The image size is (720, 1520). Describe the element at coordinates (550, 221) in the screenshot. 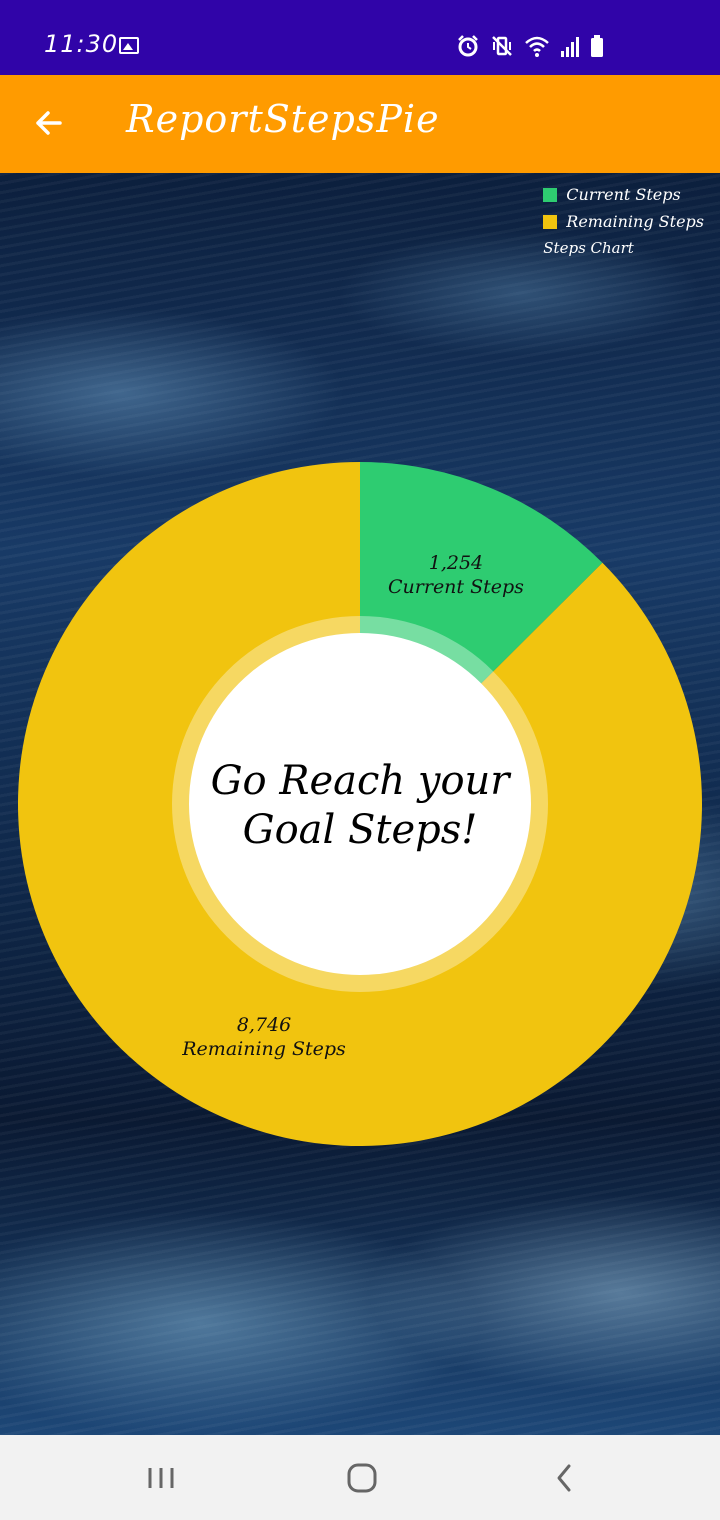

I see `legend-swatch-remaining-steps` at that location.